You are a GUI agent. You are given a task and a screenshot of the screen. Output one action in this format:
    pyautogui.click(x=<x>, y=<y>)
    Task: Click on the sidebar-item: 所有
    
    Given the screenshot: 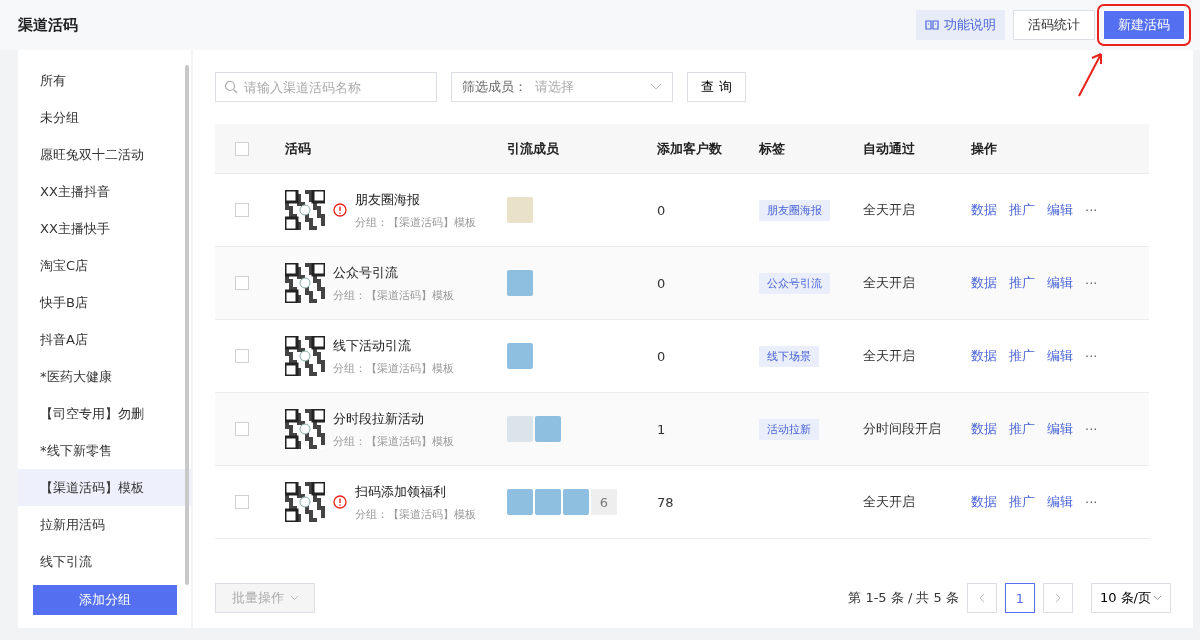 What is the action you would take?
    pyautogui.click(x=104, y=80)
    